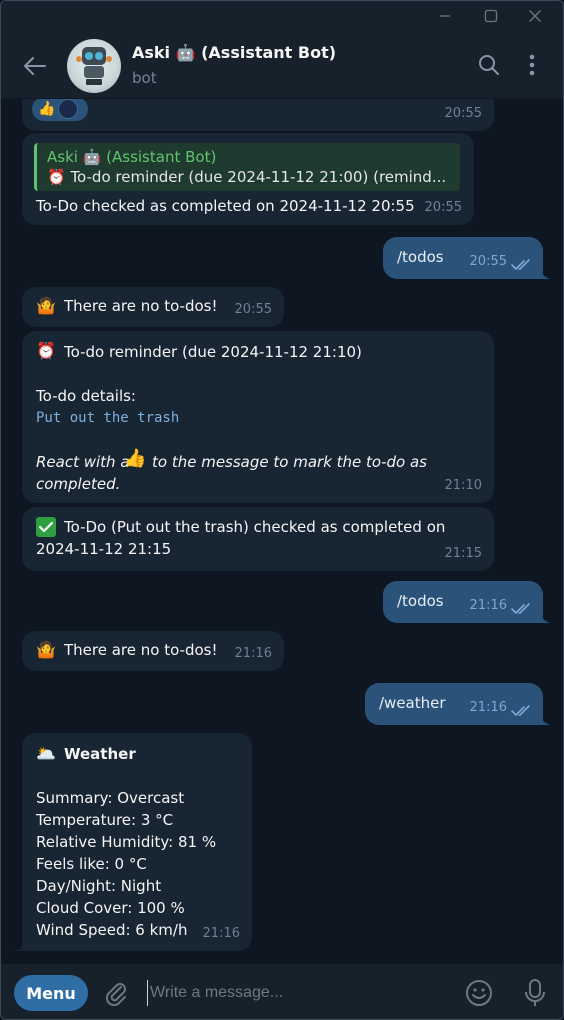  I want to click on more-vertical-icon, so click(532, 65).